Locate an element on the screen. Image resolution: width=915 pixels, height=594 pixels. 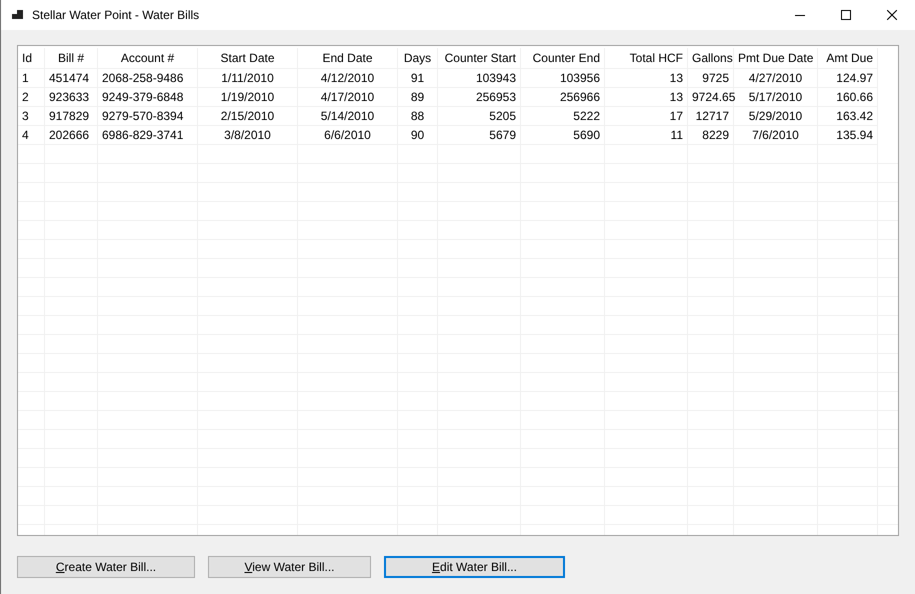
column-header: End Date is located at coordinates (348, 58).